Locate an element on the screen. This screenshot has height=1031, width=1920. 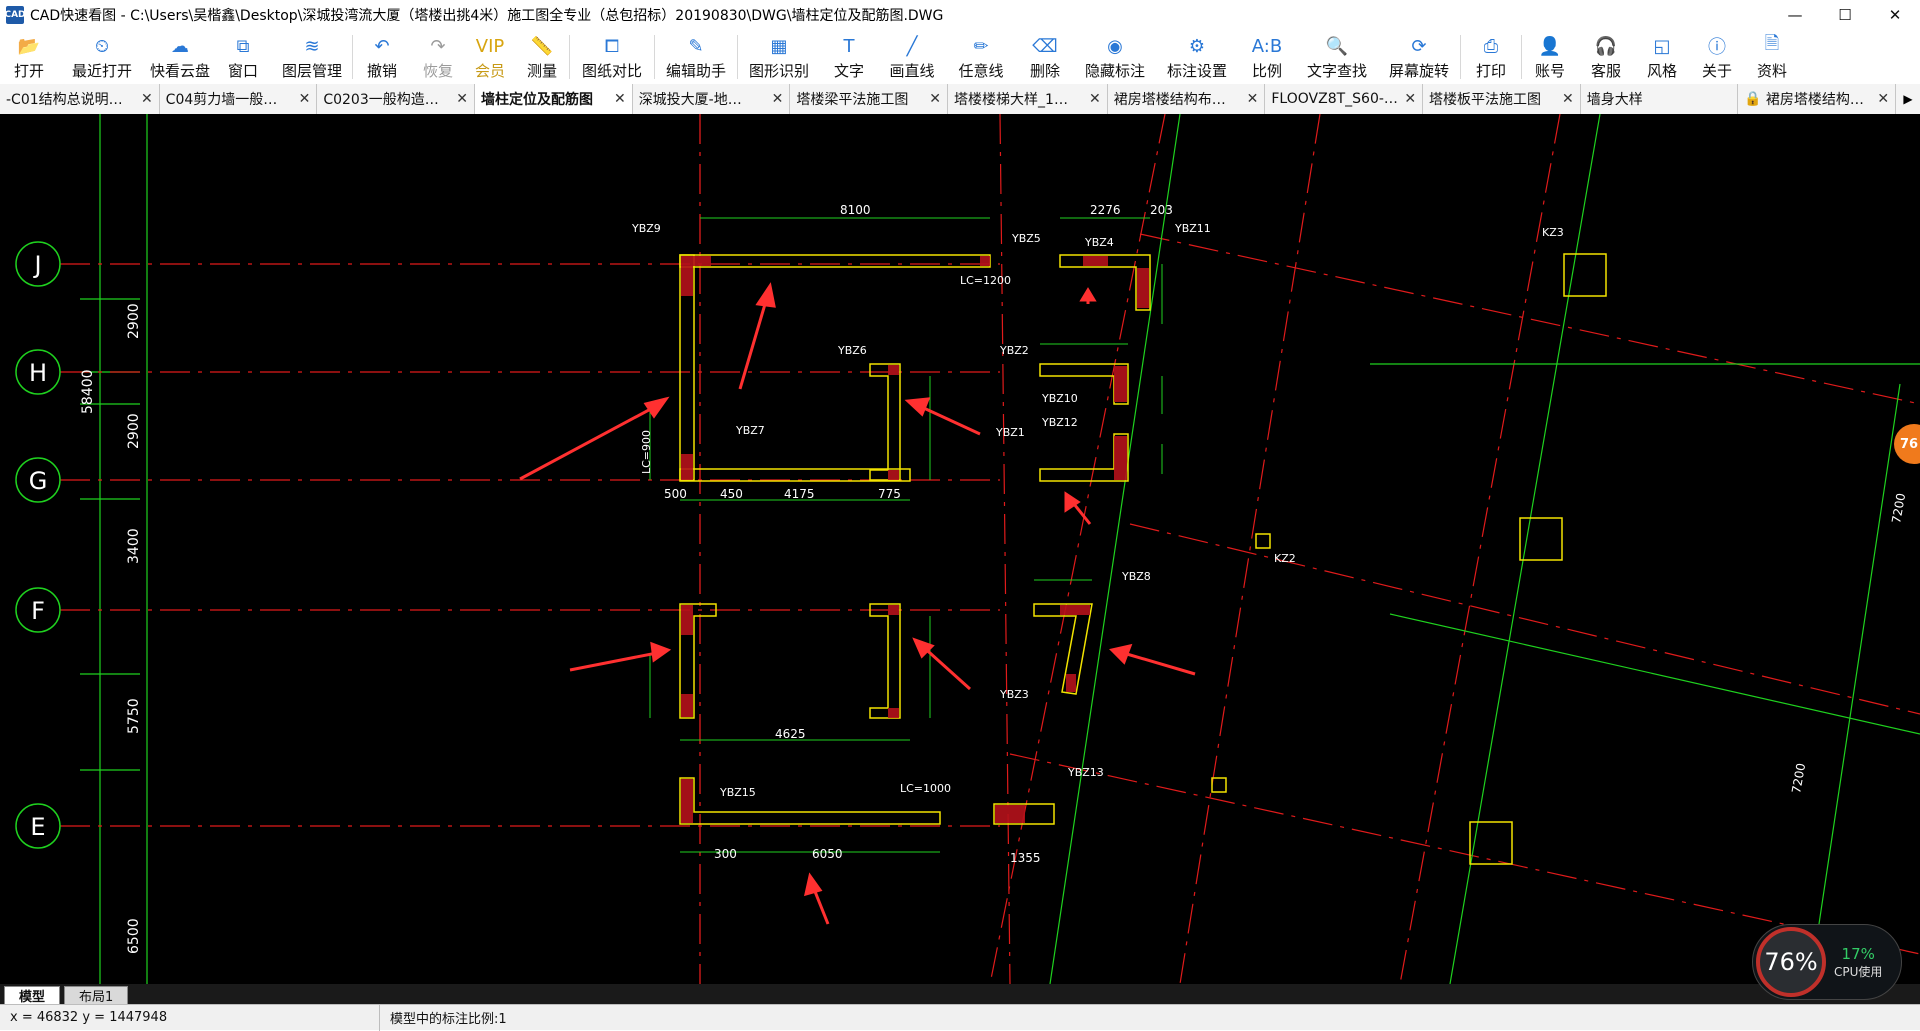
toolbar-button-undo: ↶ 撤销 is located at coordinates (382, 57).